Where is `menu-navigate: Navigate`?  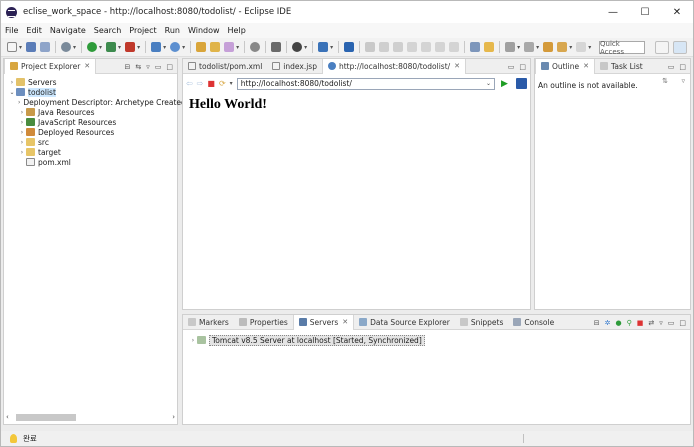
menu-navigate: Navigate is located at coordinates (68, 30).